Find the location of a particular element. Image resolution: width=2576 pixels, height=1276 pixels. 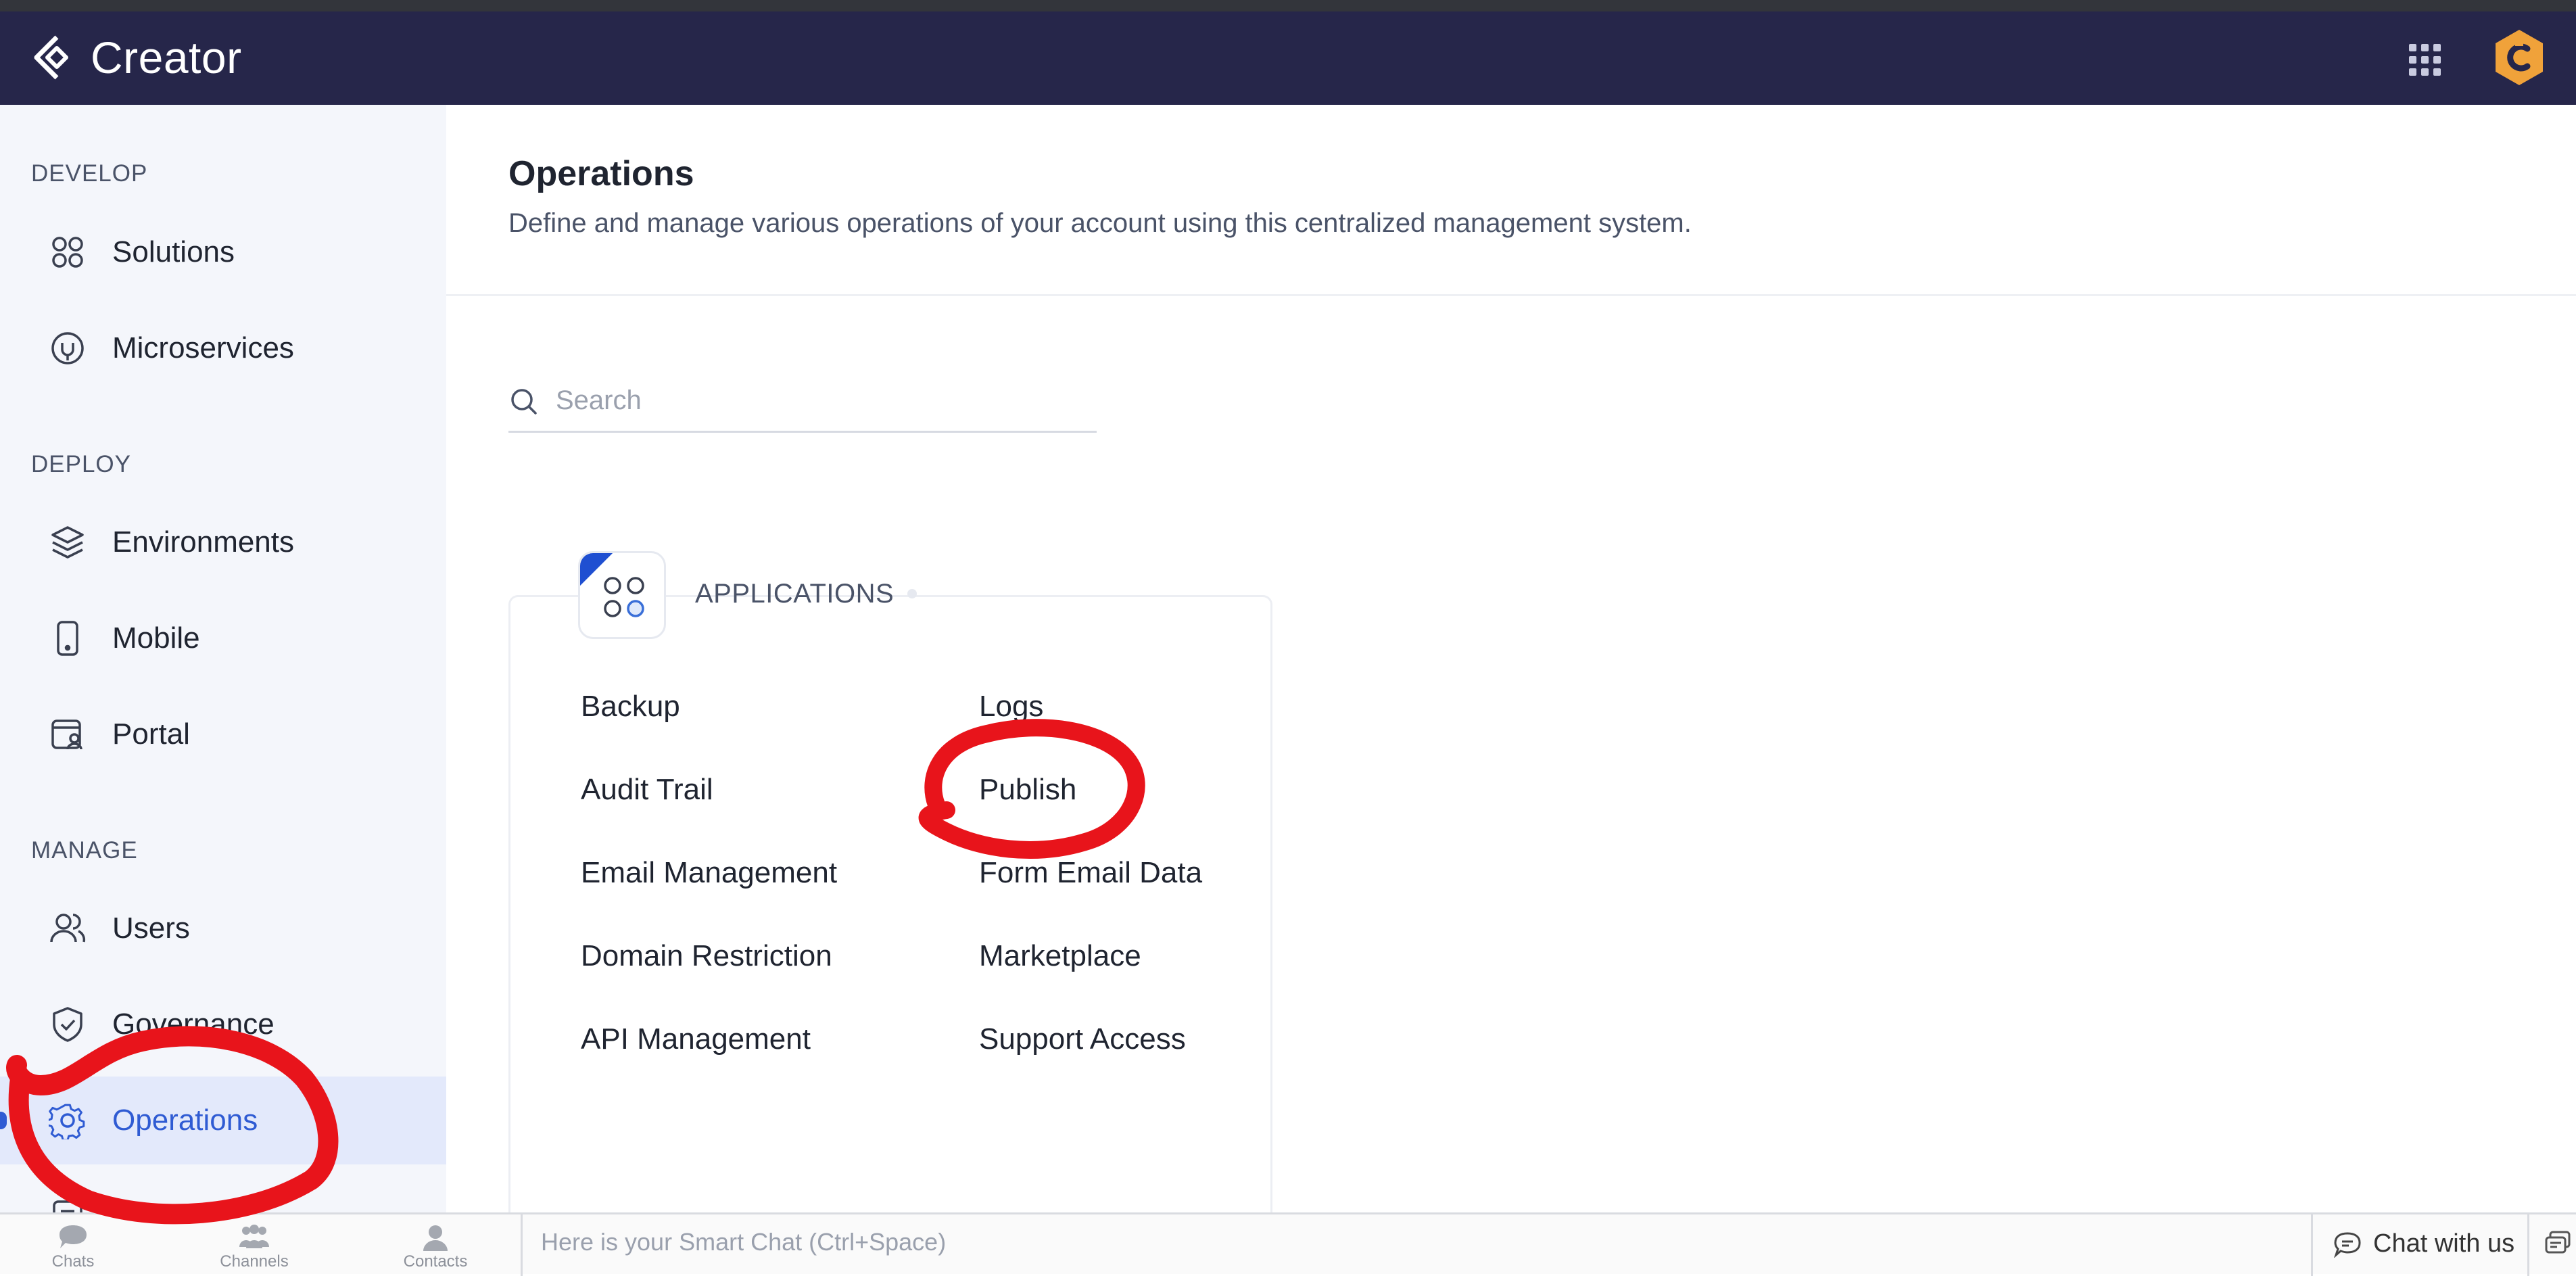

sidebar-item-label: Environments is located at coordinates (203, 542).